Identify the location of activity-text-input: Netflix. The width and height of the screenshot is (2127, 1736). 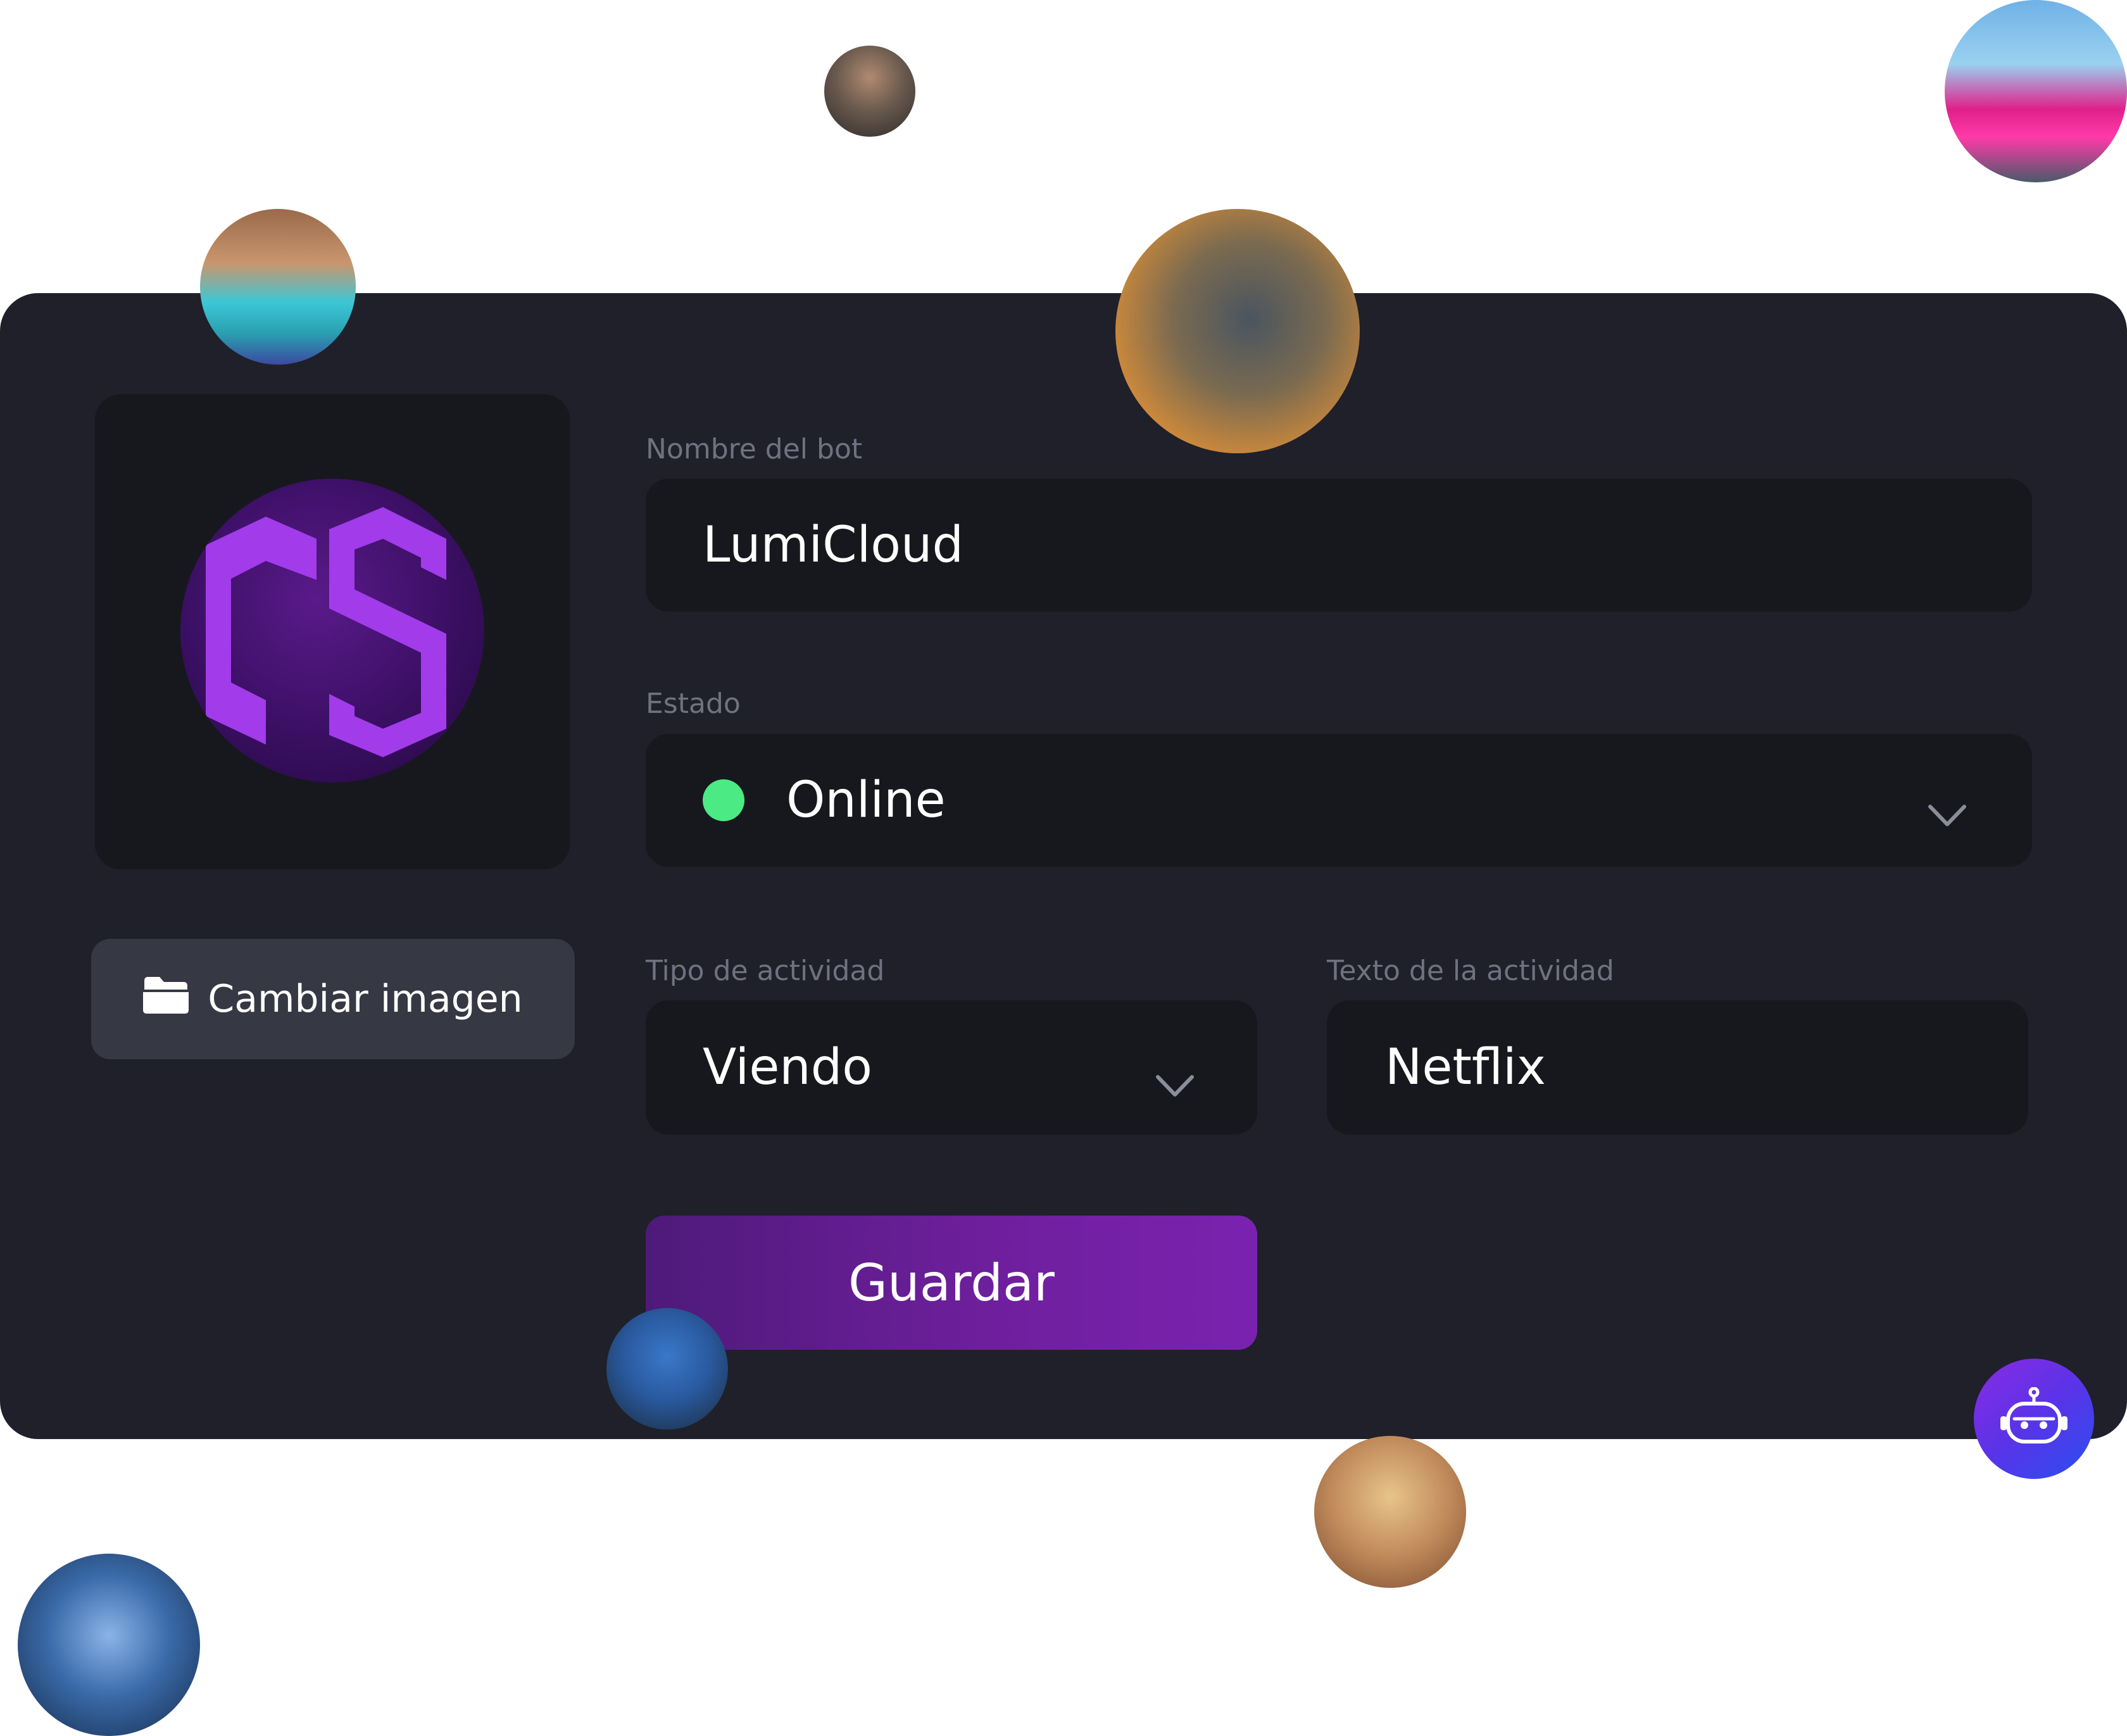
(1677, 1067).